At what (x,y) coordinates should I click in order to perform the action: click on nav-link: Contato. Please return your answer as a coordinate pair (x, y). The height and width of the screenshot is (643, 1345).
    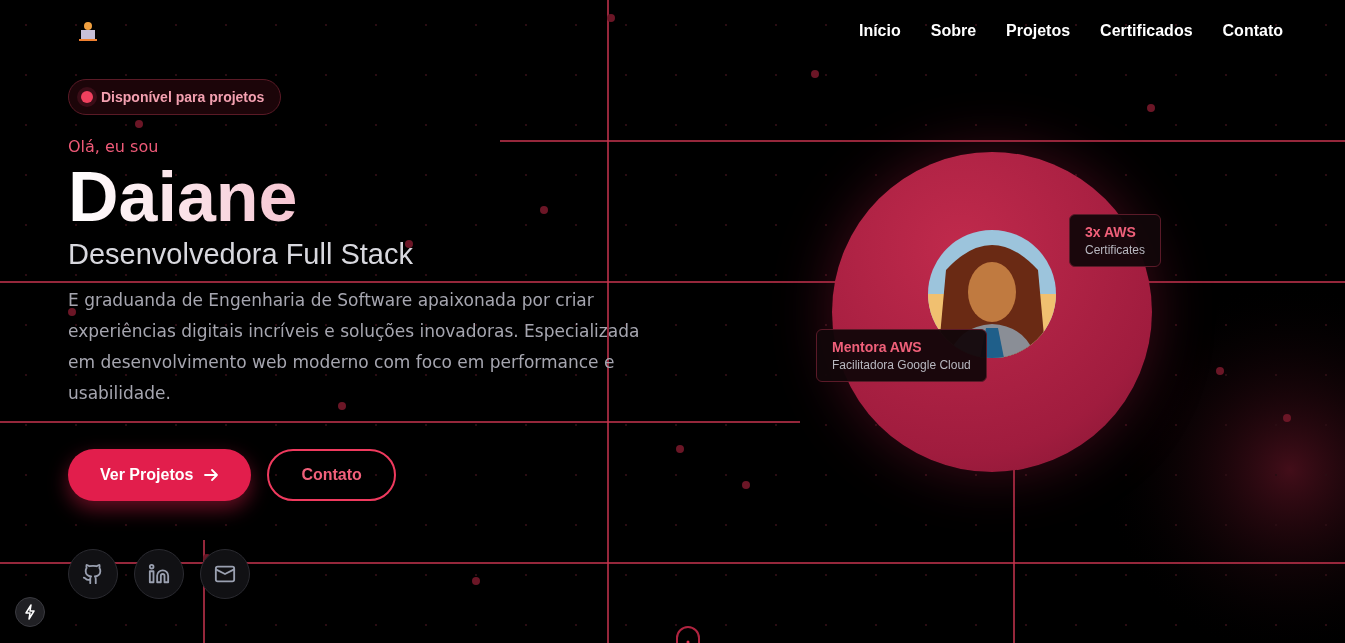
    Looking at the image, I should click on (1252, 31).